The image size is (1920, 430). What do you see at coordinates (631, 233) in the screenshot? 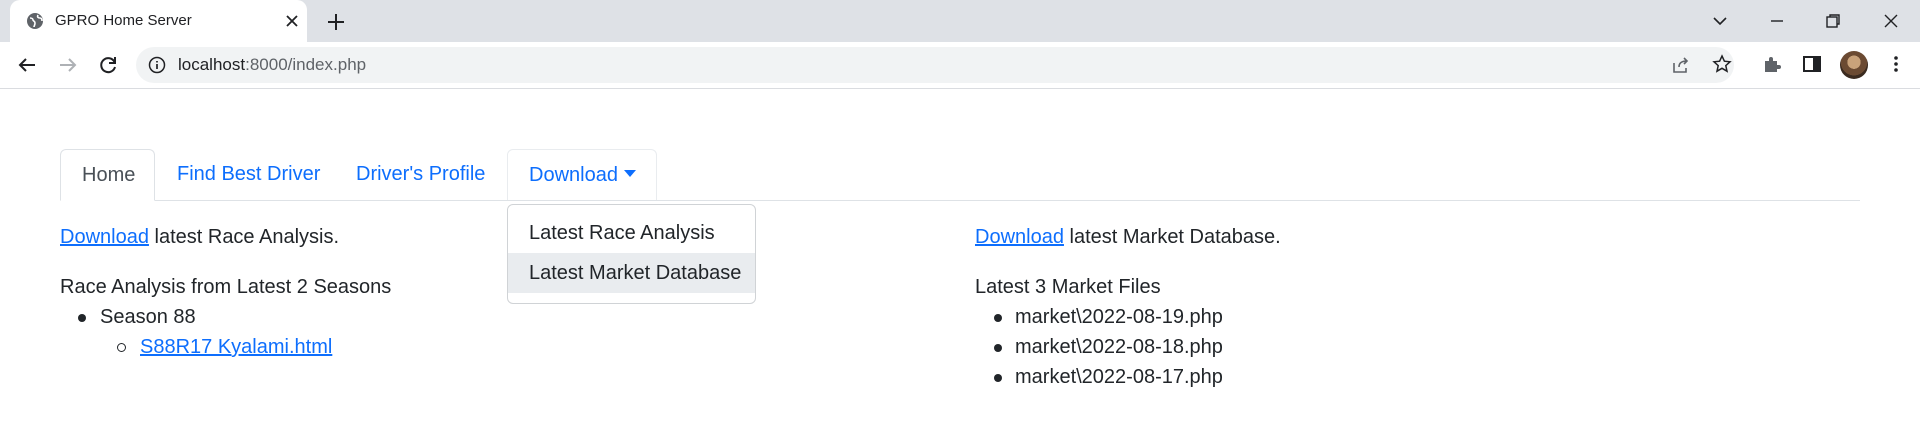
I see `menu-item-latest-race-analysis: Latest Race Analysis` at bounding box center [631, 233].